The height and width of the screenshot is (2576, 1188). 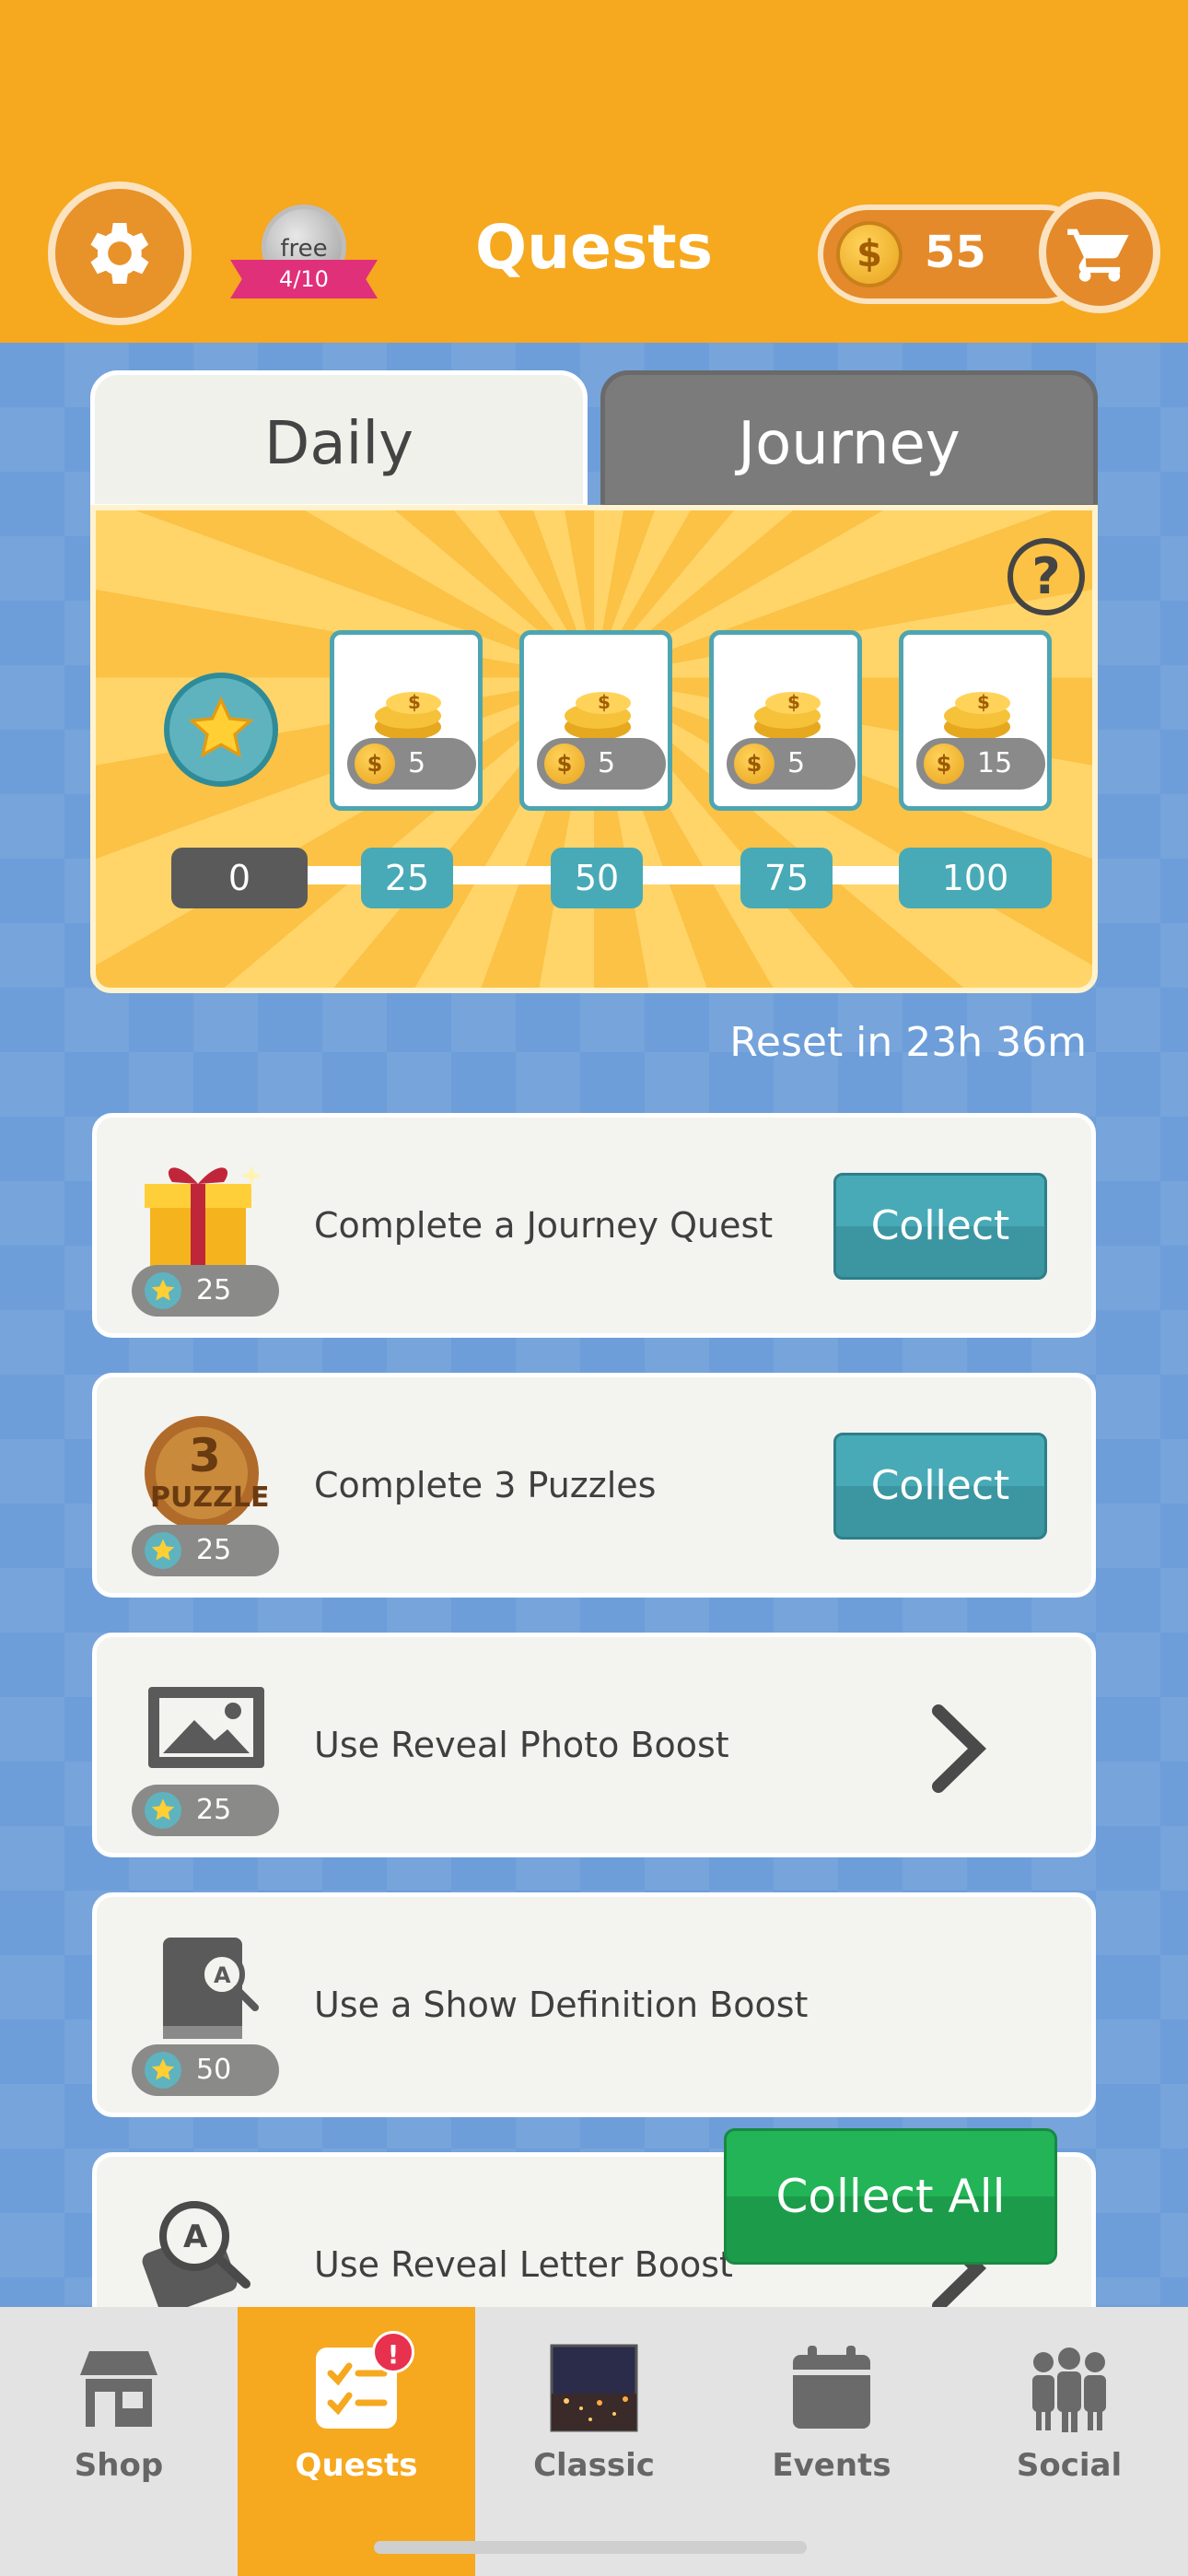 What do you see at coordinates (976, 720) in the screenshot?
I see `reward-card: $ $ 15` at bounding box center [976, 720].